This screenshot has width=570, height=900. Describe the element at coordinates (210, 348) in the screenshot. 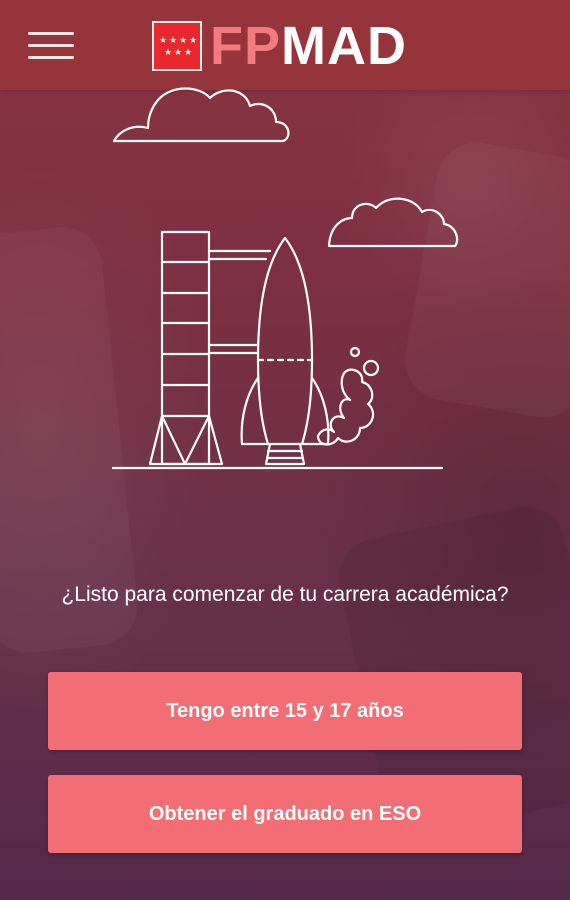

I see `launch-tower-icon` at that location.